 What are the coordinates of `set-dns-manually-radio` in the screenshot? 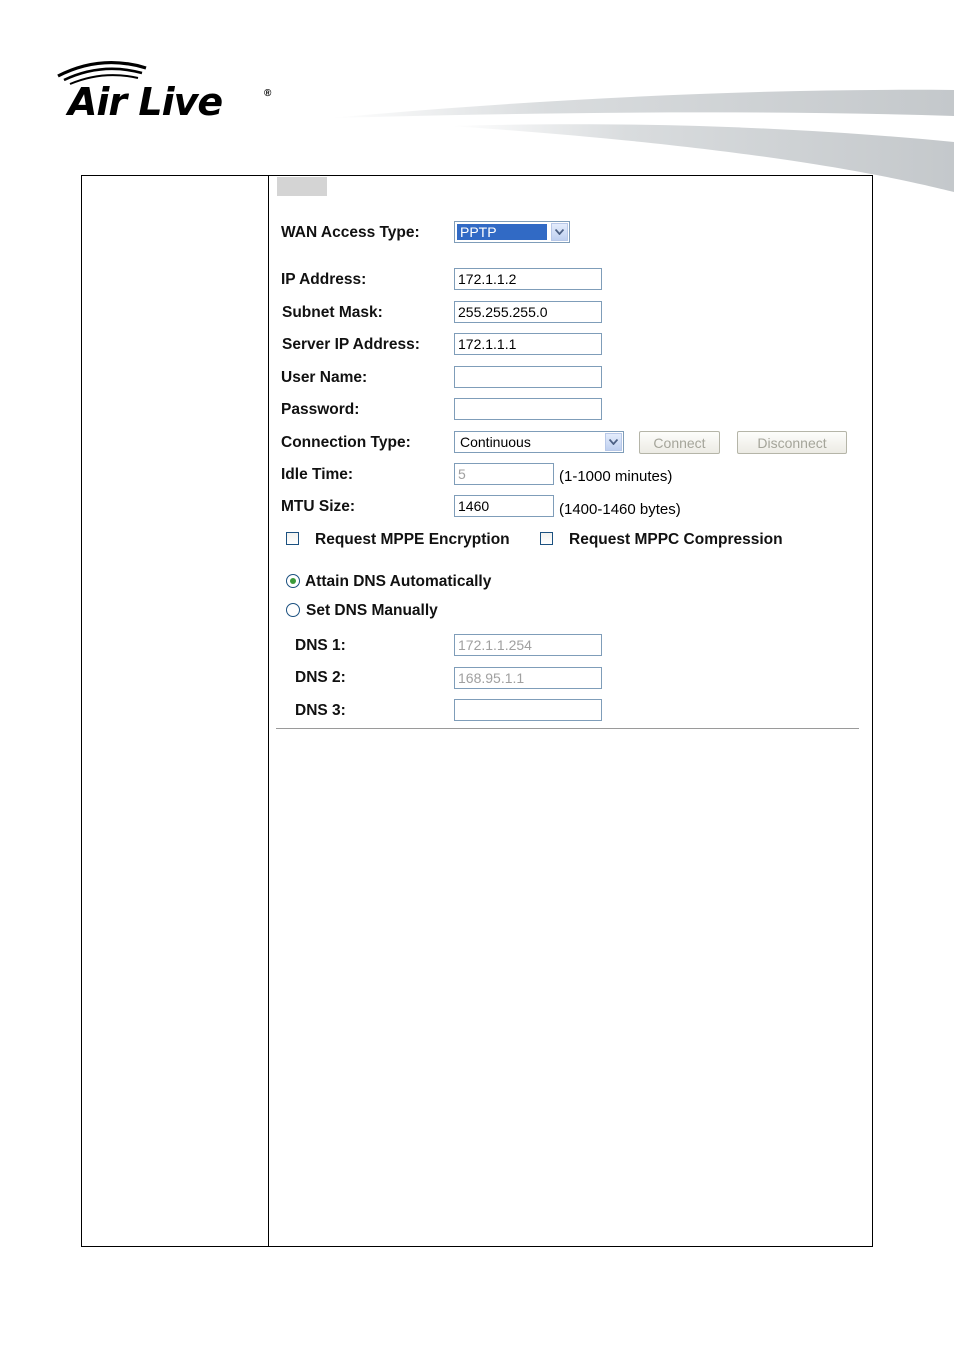 It's located at (293, 610).